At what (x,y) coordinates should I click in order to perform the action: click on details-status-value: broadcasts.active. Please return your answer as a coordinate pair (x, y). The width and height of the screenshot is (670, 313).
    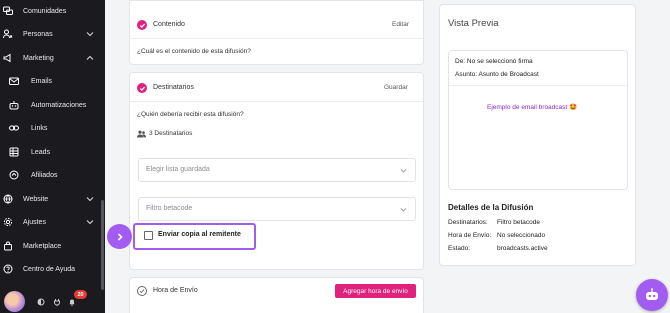
    Looking at the image, I should click on (522, 248).